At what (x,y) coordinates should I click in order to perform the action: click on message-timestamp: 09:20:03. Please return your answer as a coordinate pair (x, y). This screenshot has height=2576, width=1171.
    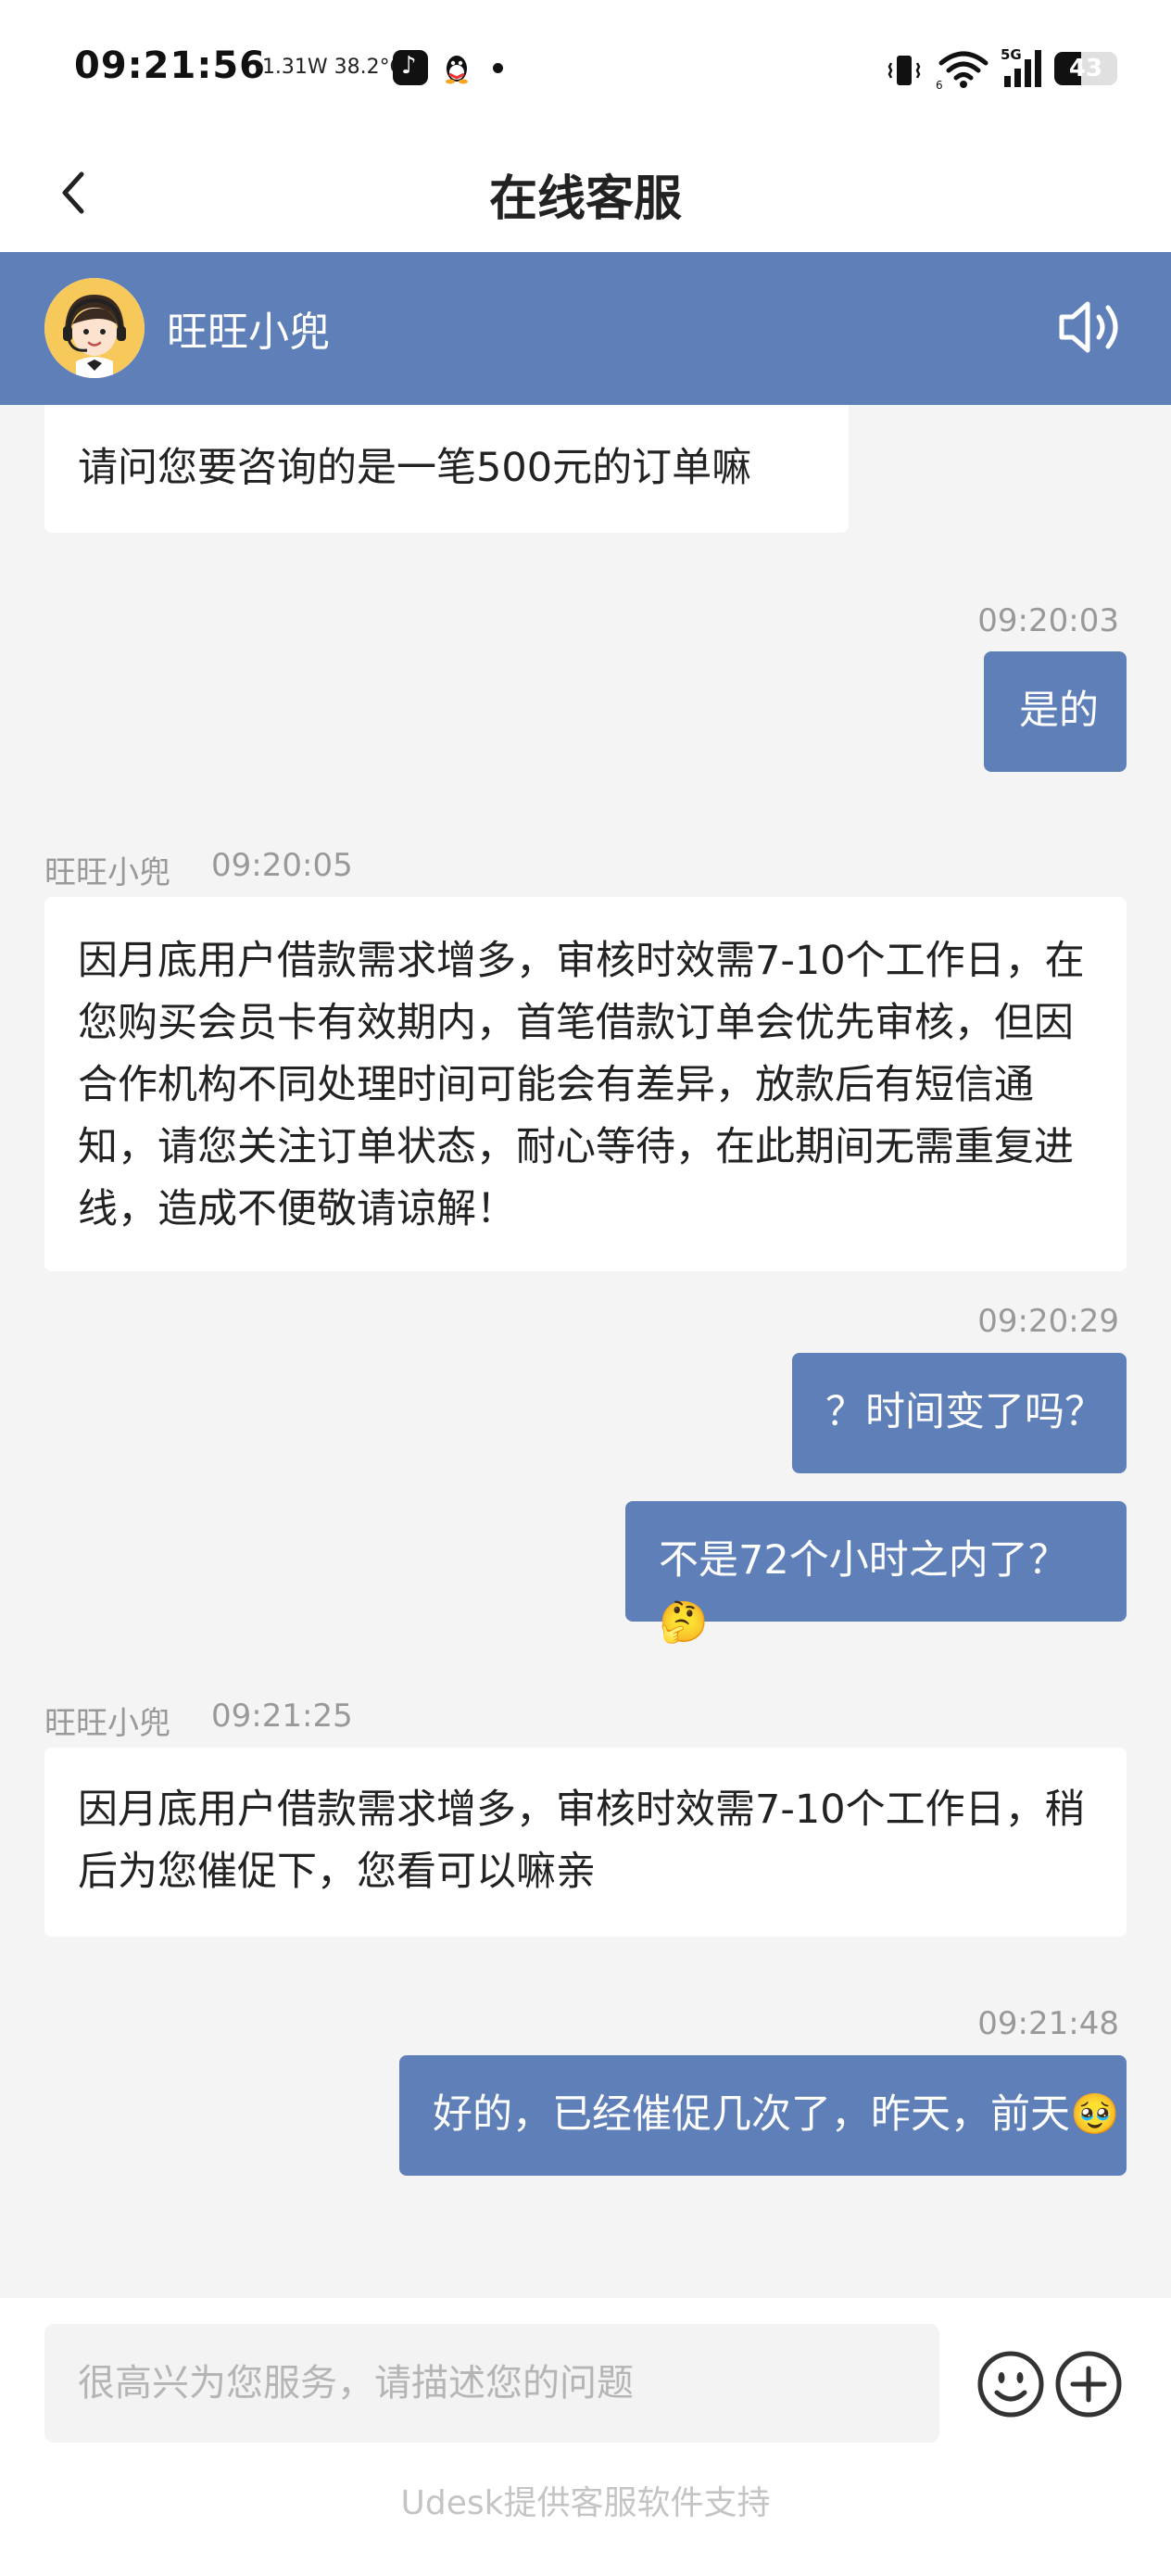
    Looking at the image, I should click on (1048, 621).